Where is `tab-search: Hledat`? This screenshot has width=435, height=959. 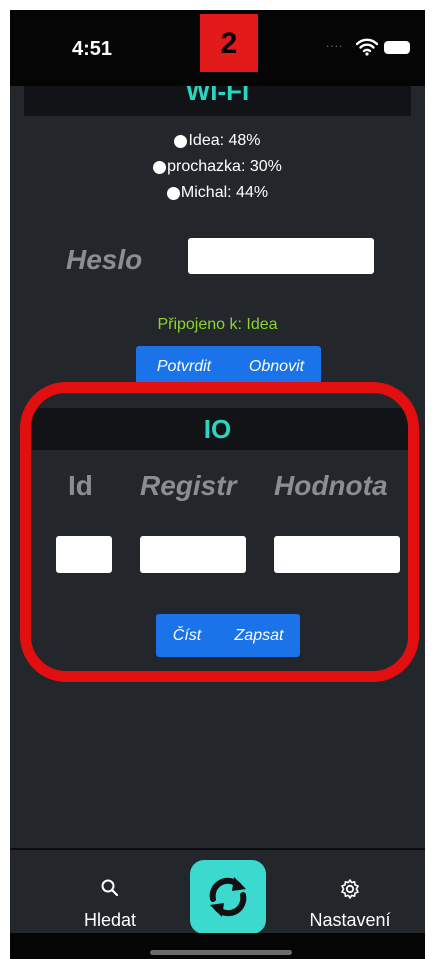 tab-search: Hledat is located at coordinates (110, 892).